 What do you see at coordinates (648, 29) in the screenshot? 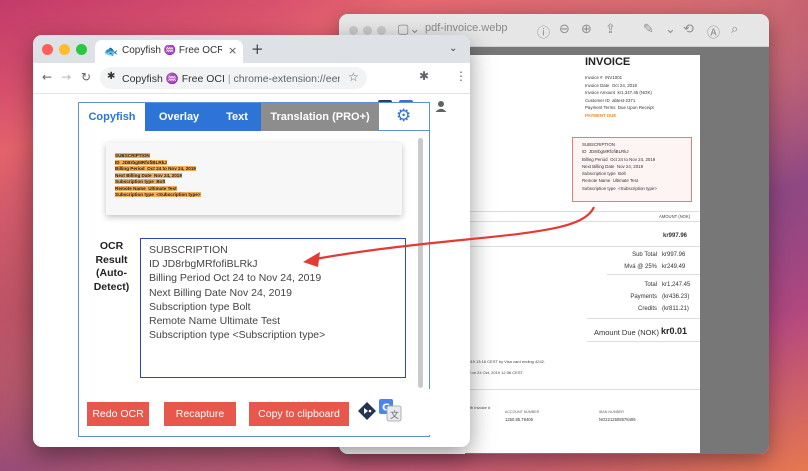
I see `markup-icon: ✎` at bounding box center [648, 29].